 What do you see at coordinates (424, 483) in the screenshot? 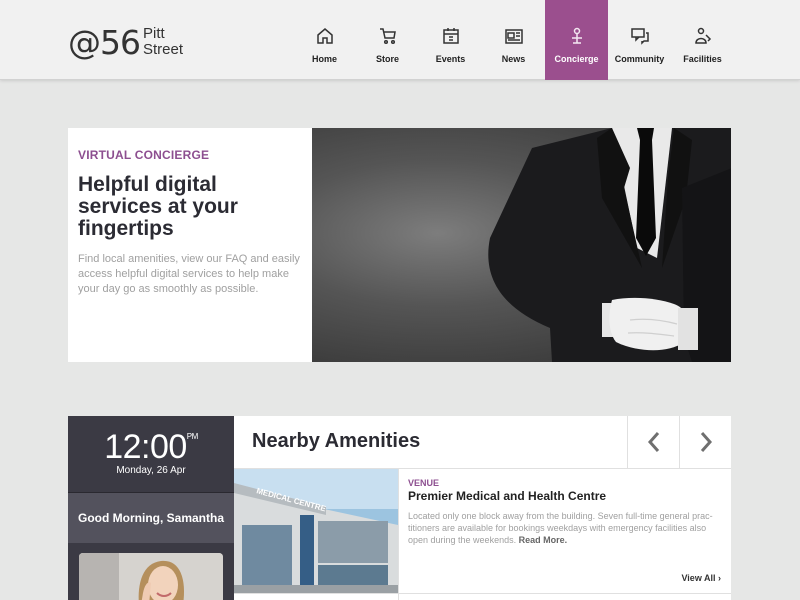
I see `venue-label: VENUE` at bounding box center [424, 483].